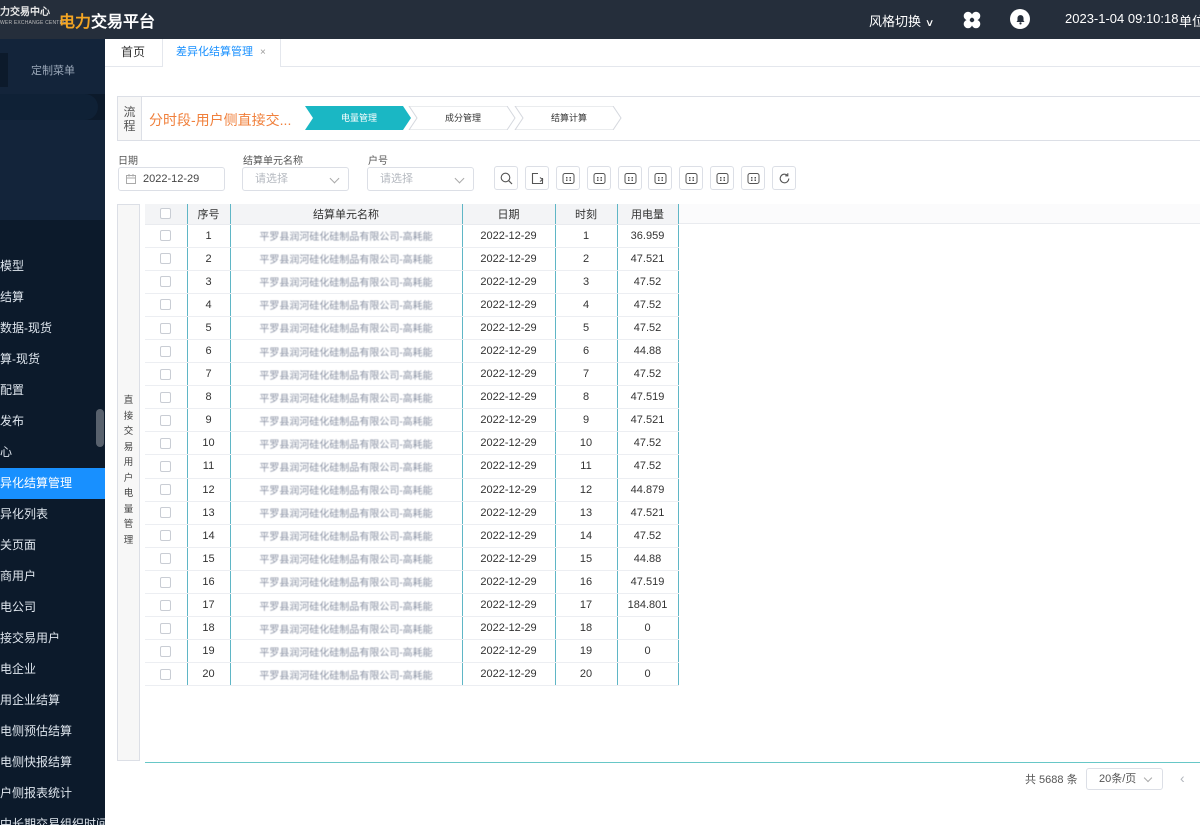 Image resolution: width=1200 pixels, height=825 pixels. Describe the element at coordinates (52, 421) in the screenshot. I see `sidebar-item: 发布` at that location.